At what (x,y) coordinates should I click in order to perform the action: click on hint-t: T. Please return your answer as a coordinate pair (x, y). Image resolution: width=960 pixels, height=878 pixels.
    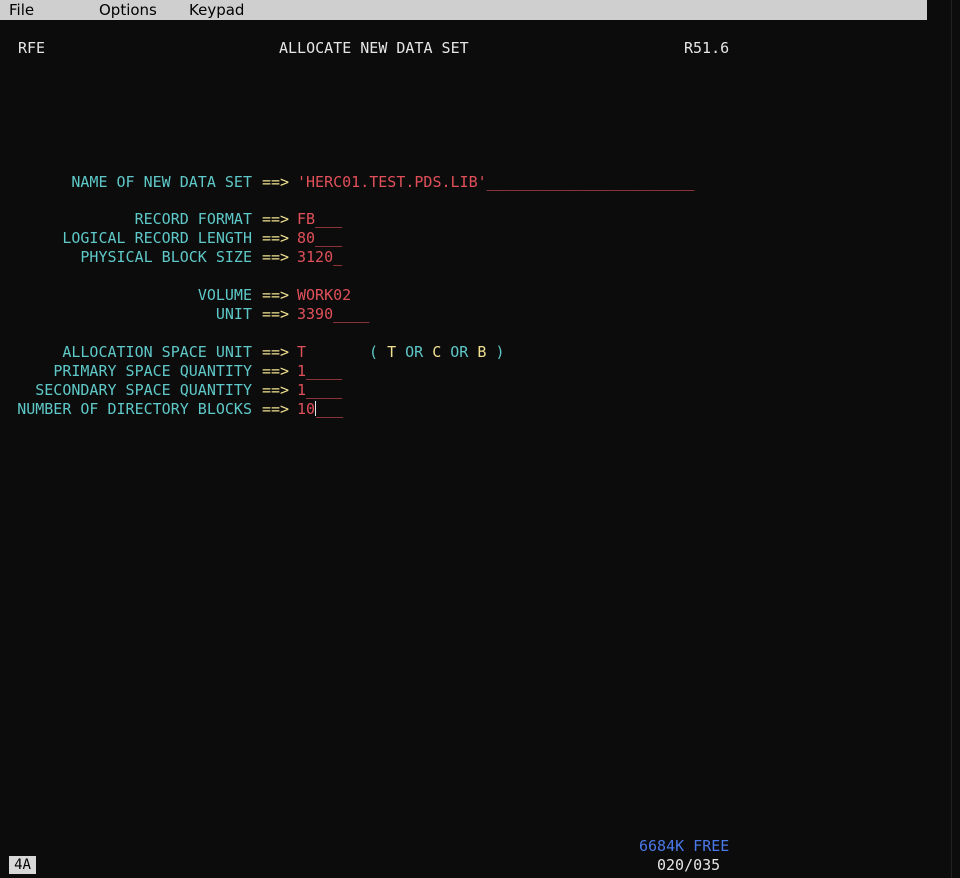
    Looking at the image, I should click on (392, 352).